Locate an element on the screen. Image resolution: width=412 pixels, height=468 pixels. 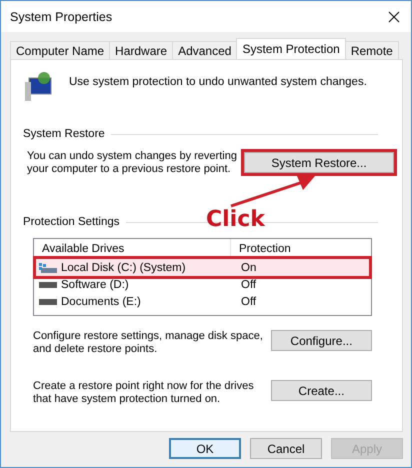
restore-description: You can undo system changes by reverting your computer to a previous restore point. is located at coordinates (132, 163).